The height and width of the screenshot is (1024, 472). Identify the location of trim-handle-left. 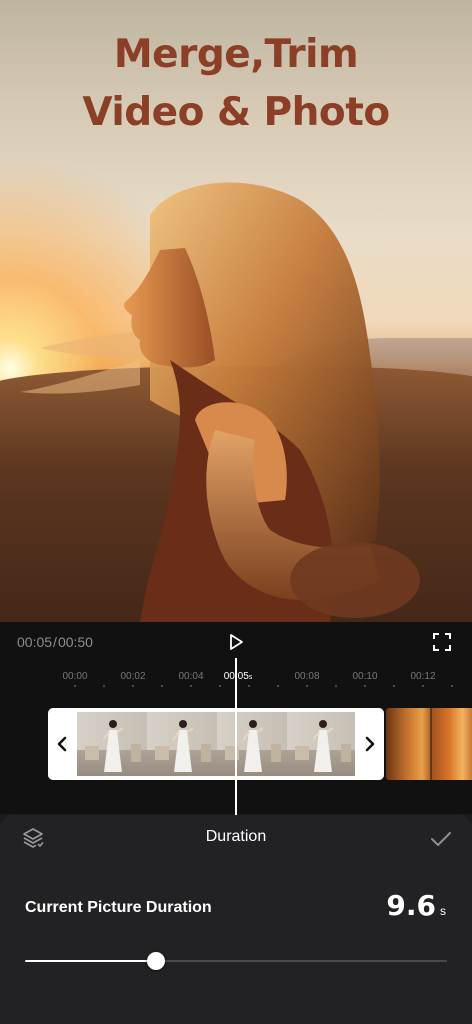
(62, 744).